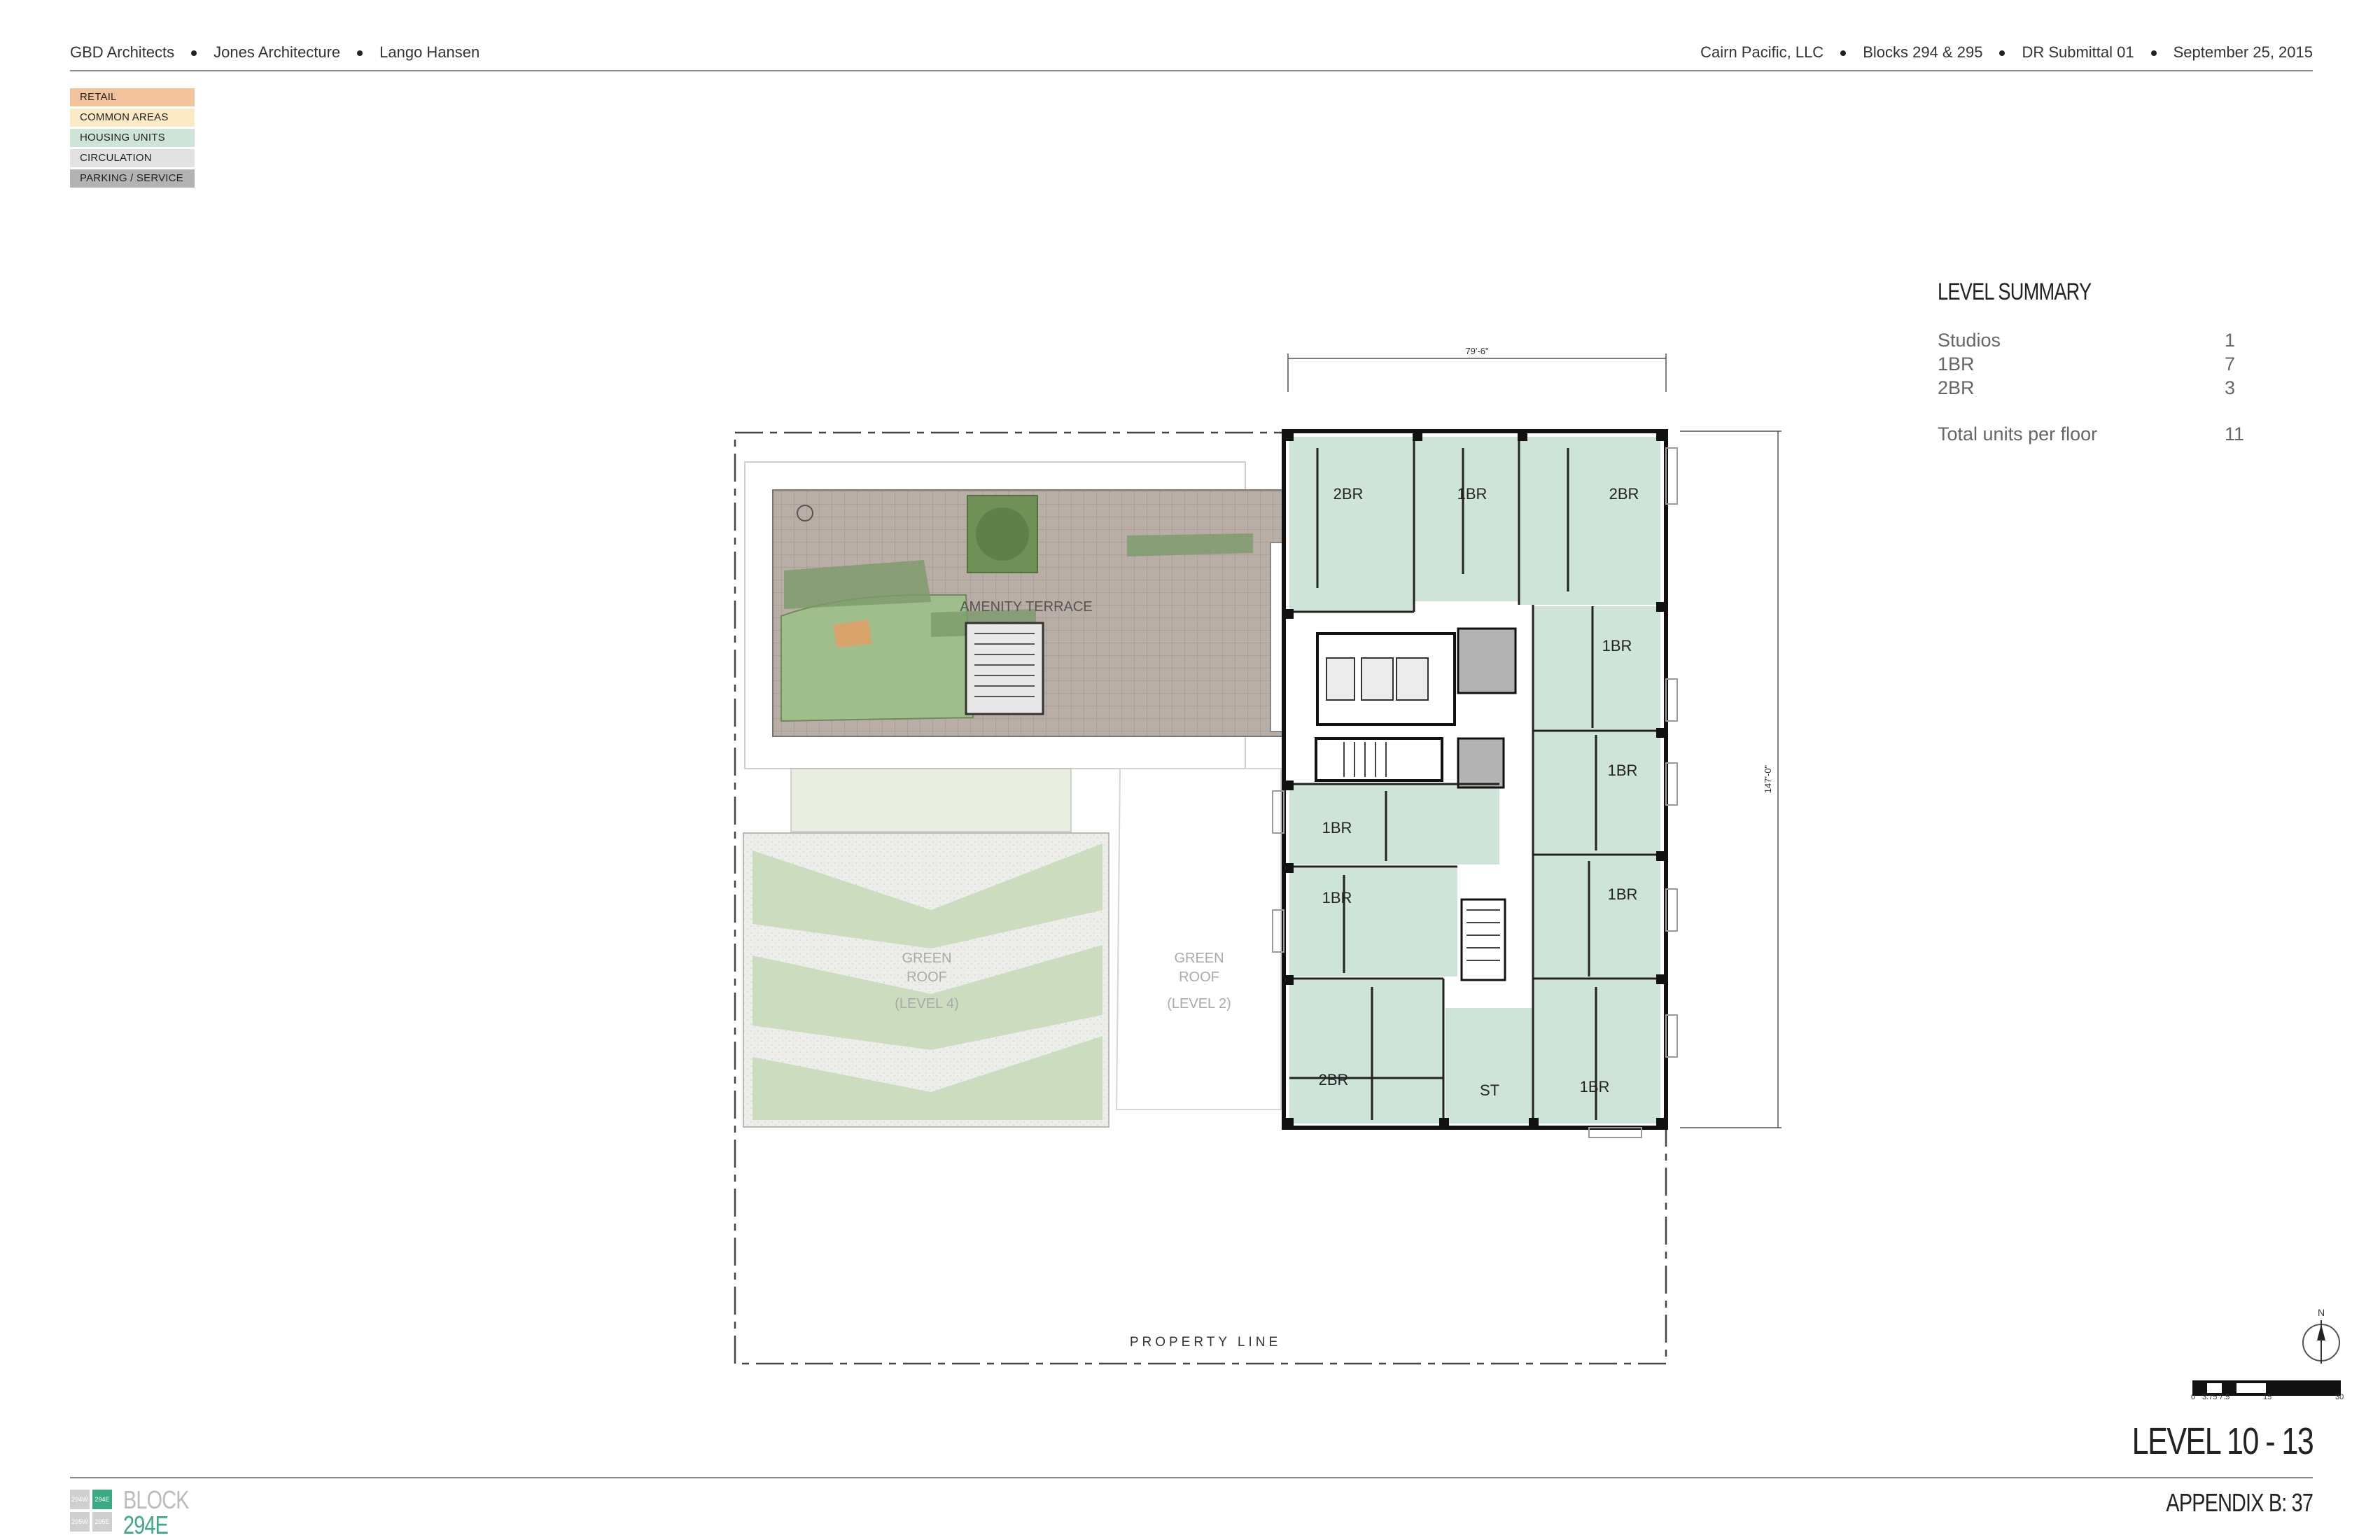 The image size is (2380, 1540). Describe the element at coordinates (1477, 373) in the screenshot. I see `dimension-width` at that location.